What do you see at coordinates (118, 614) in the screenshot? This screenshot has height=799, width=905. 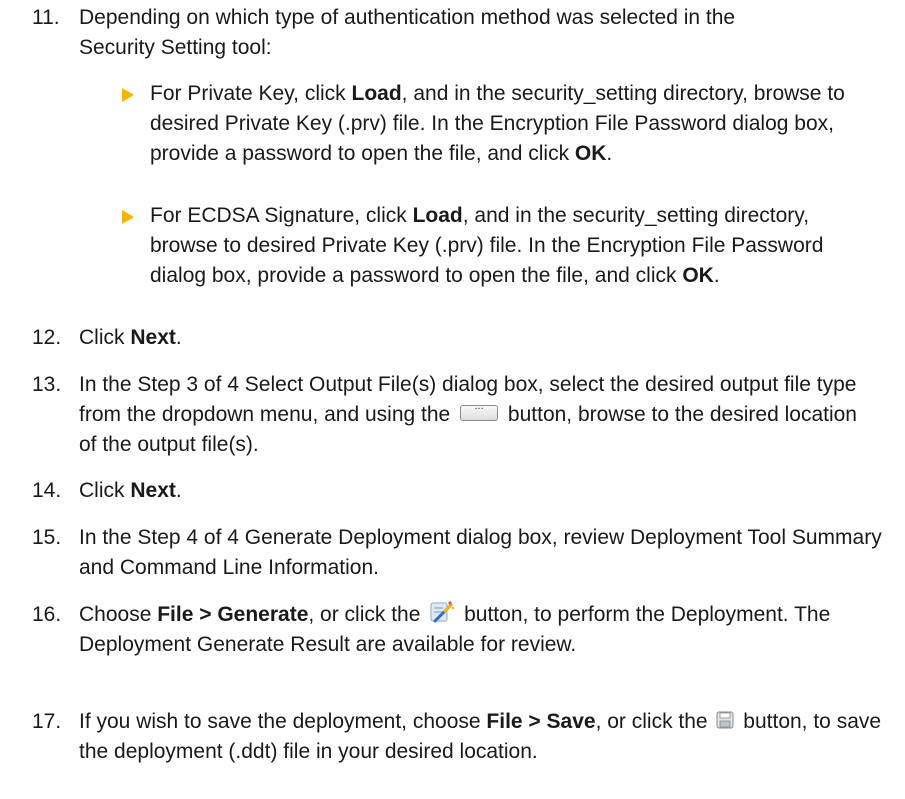 I see `step-text-part: Choose` at bounding box center [118, 614].